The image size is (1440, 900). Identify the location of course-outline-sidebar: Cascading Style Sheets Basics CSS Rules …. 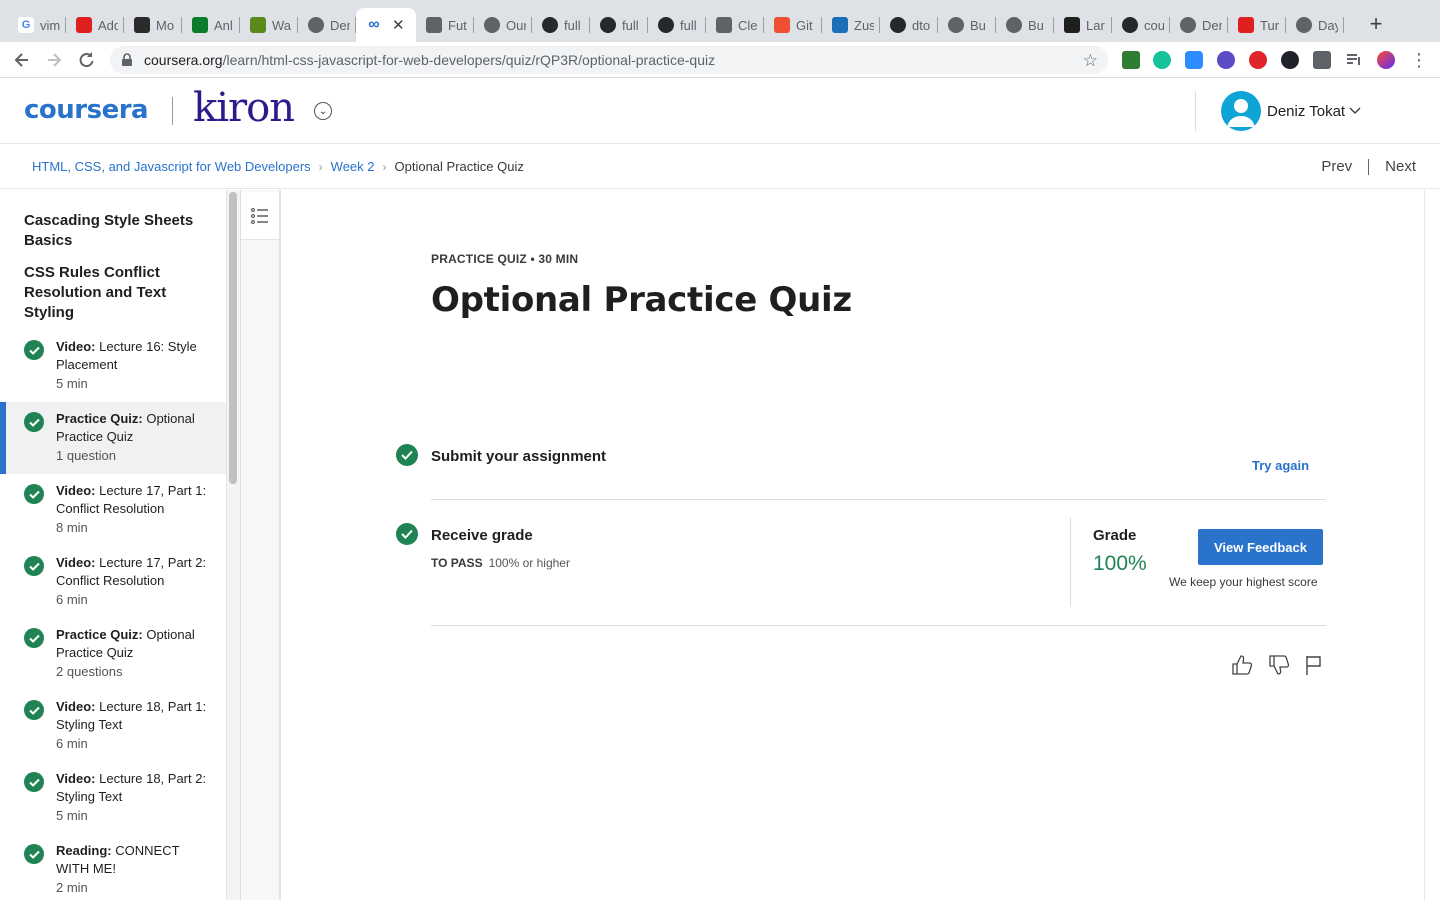
(113, 545).